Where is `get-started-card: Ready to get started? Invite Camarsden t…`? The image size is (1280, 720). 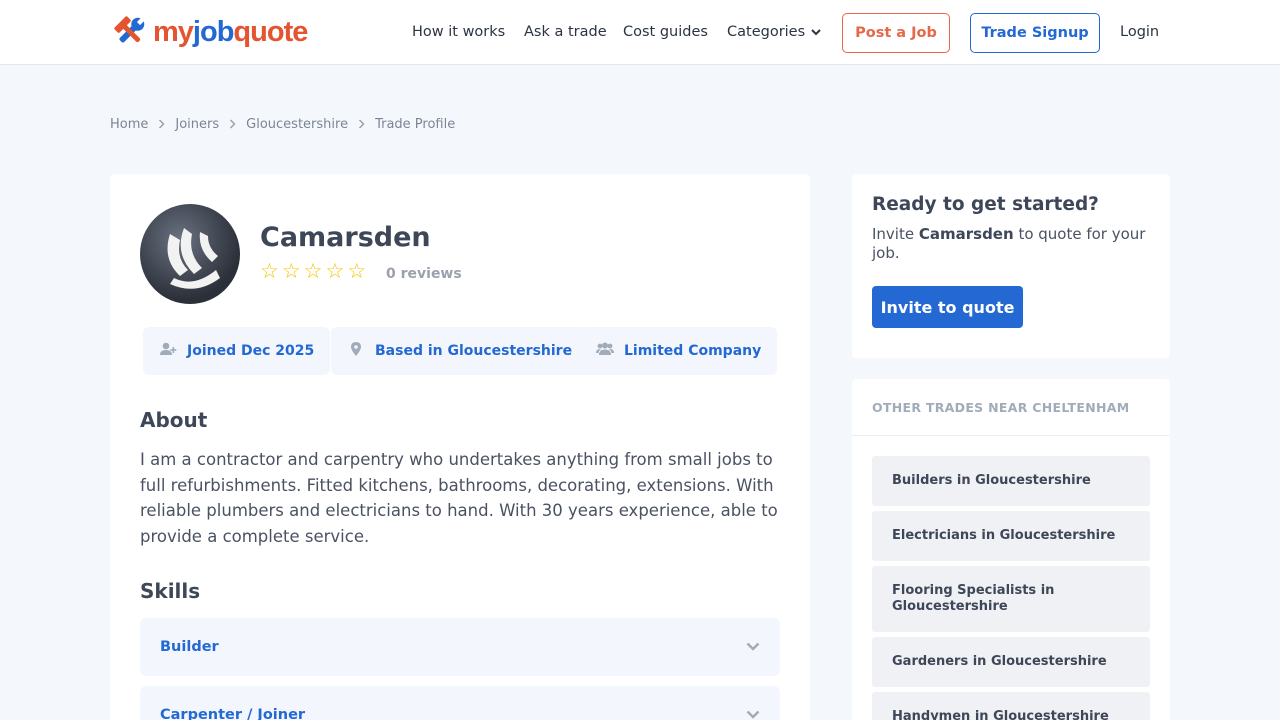 get-started-card: Ready to get started? Invite Camarsden t… is located at coordinates (1011, 266).